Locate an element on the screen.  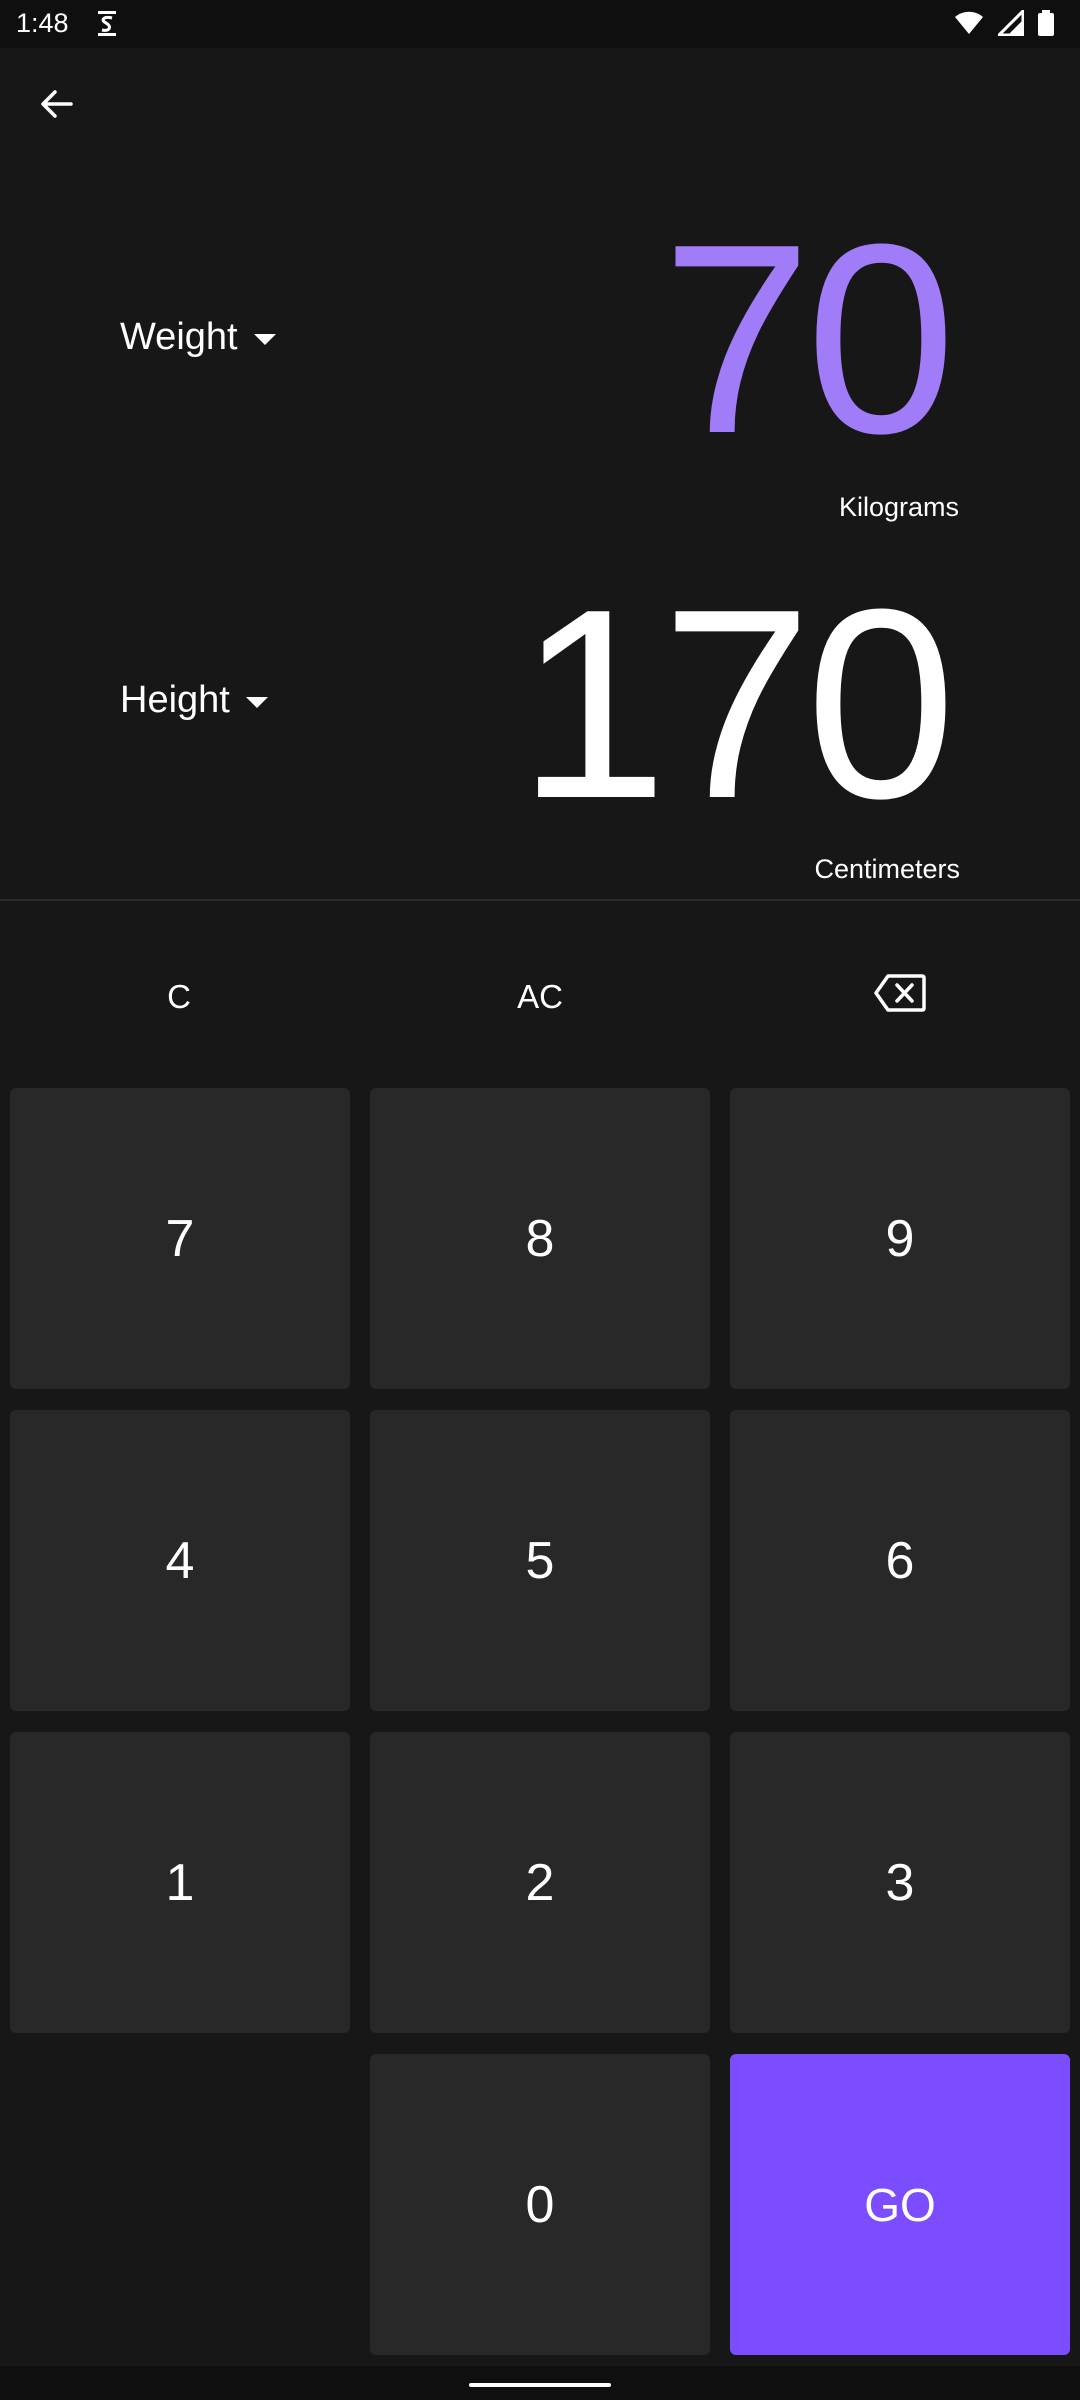
height-selector: Height is located at coordinates (194, 700).